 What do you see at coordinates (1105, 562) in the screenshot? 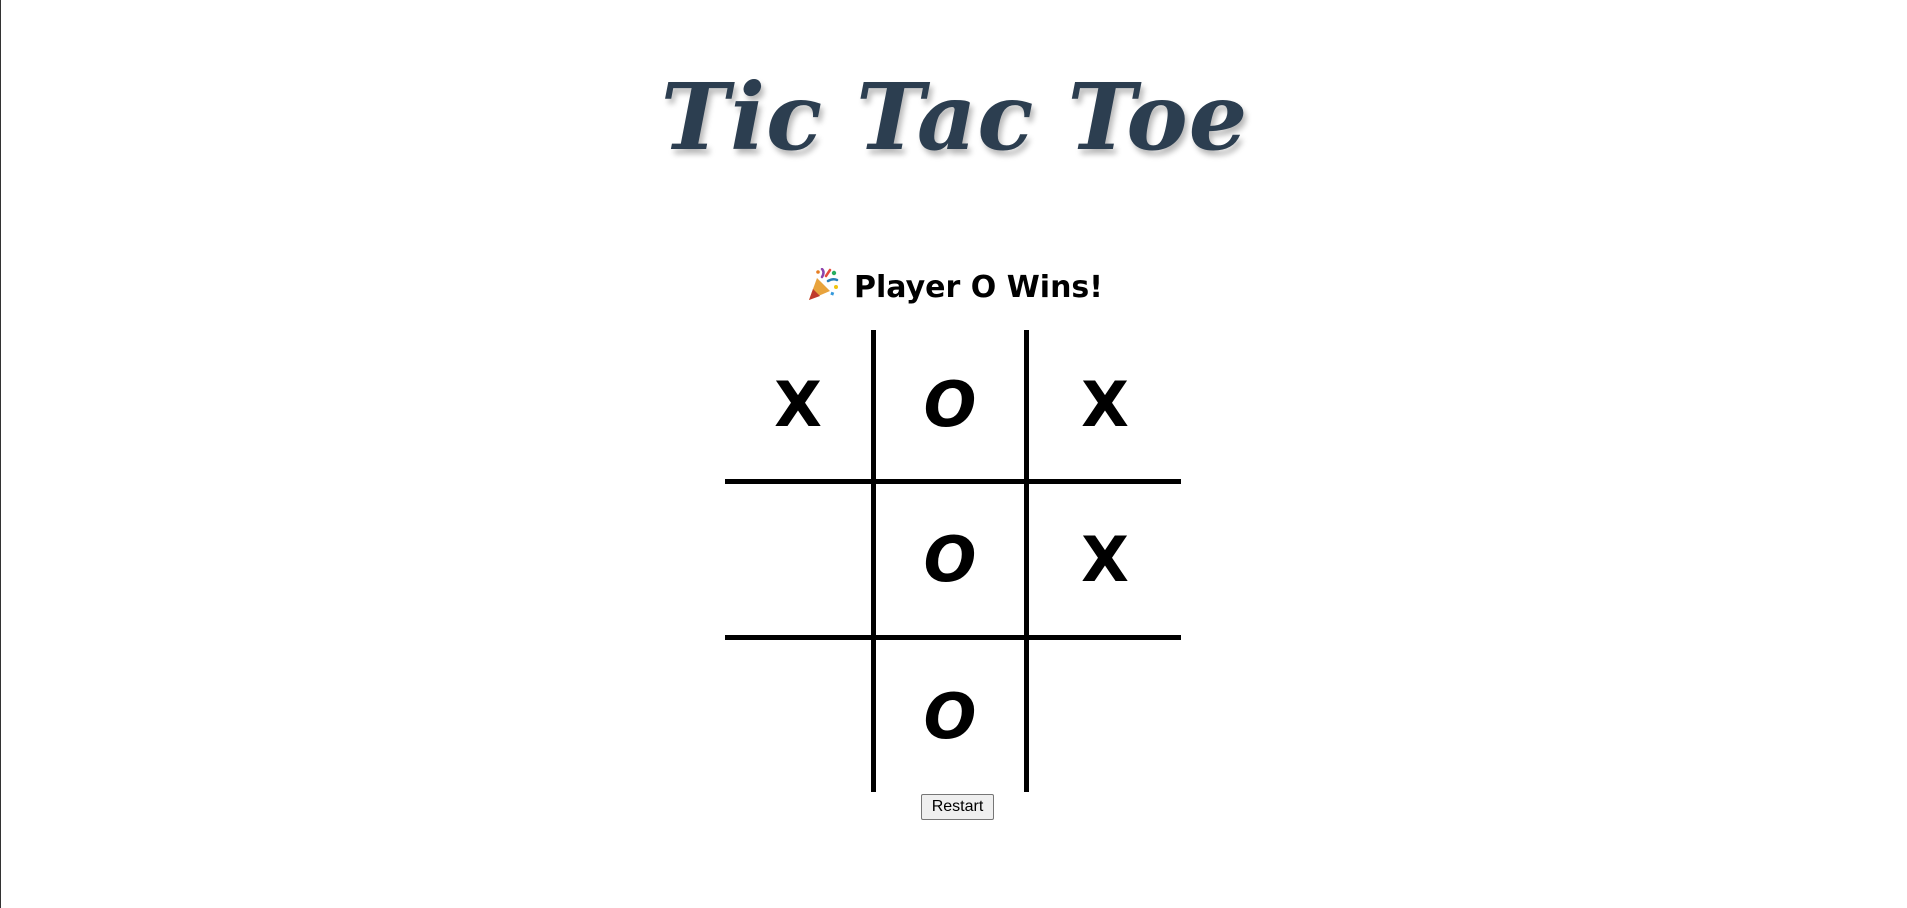
I see `board-cell-6: X` at bounding box center [1105, 562].